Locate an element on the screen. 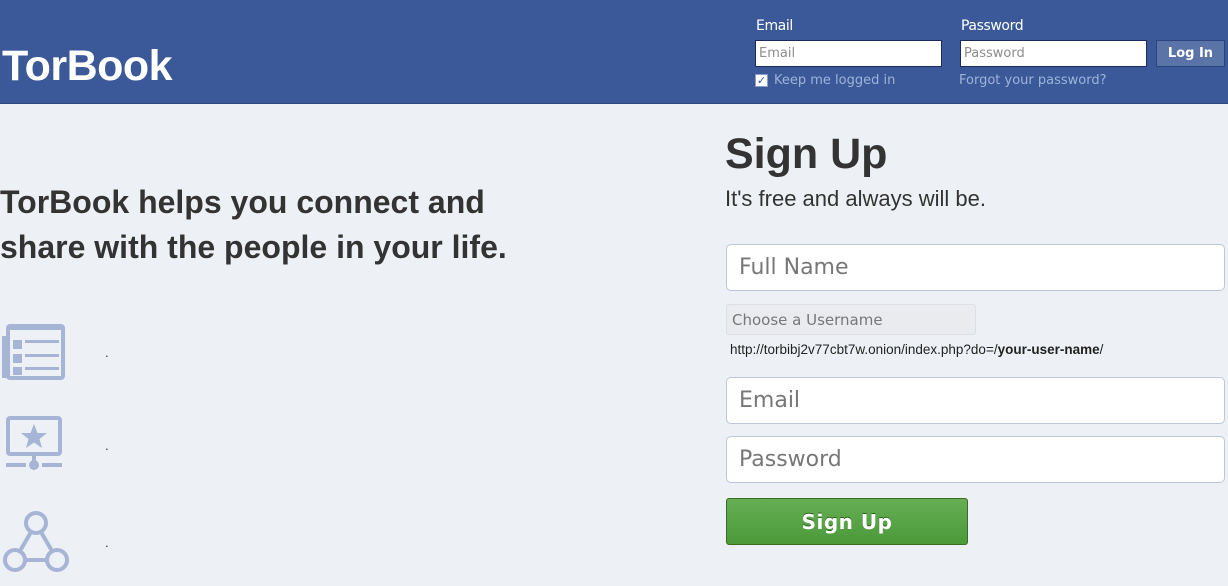 Image resolution: width=1228 pixels, height=586 pixels. login-email-input is located at coordinates (848, 53).